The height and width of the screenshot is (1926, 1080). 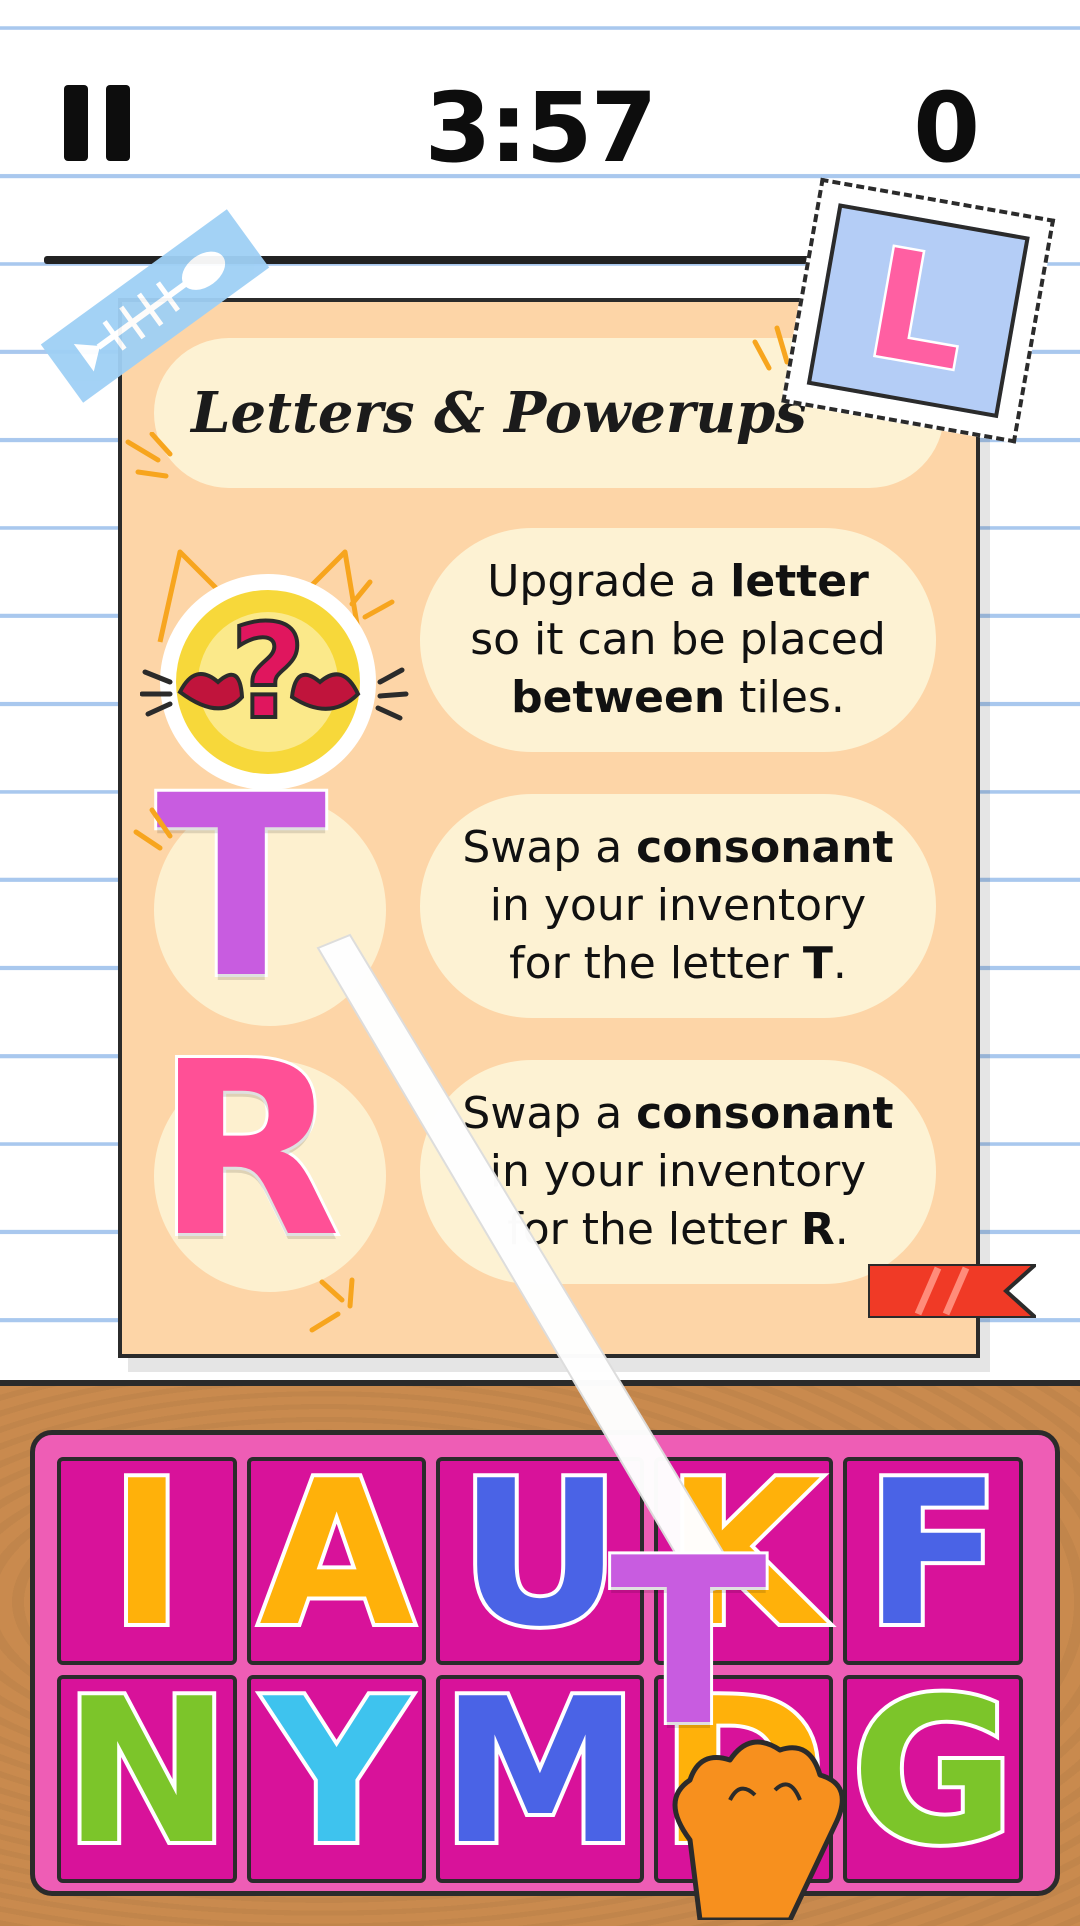 What do you see at coordinates (540, 1555) in the screenshot?
I see `letter-tile: U` at bounding box center [540, 1555].